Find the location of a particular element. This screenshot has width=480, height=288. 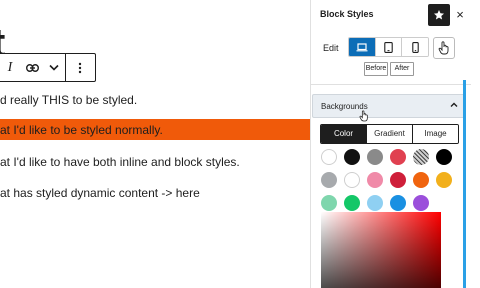

close-icon: × is located at coordinates (460, 14).